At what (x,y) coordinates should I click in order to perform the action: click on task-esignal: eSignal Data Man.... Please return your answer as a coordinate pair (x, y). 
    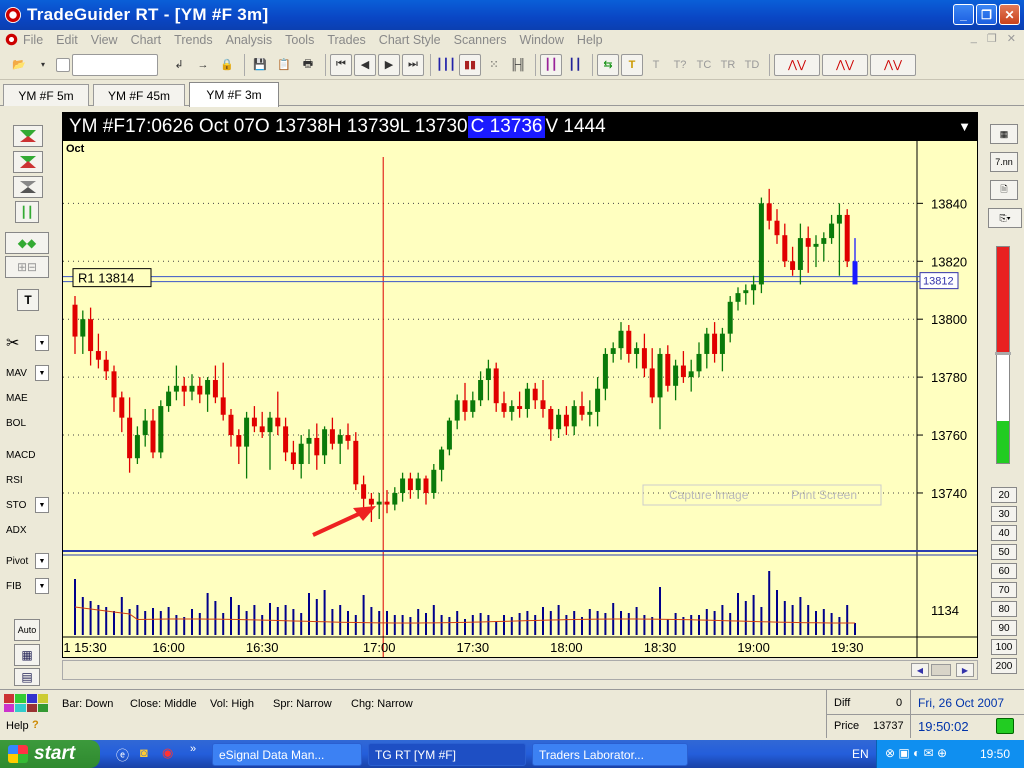
    Looking at the image, I should click on (287, 754).